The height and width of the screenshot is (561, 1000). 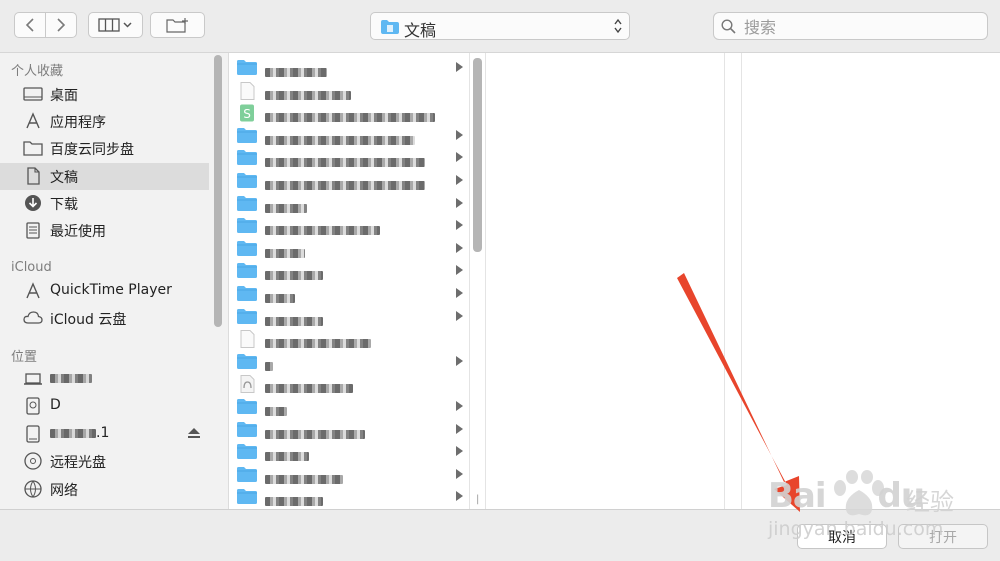 I want to click on sidebar-item-quicktime: QuickTime Player, so click(x=104, y=291).